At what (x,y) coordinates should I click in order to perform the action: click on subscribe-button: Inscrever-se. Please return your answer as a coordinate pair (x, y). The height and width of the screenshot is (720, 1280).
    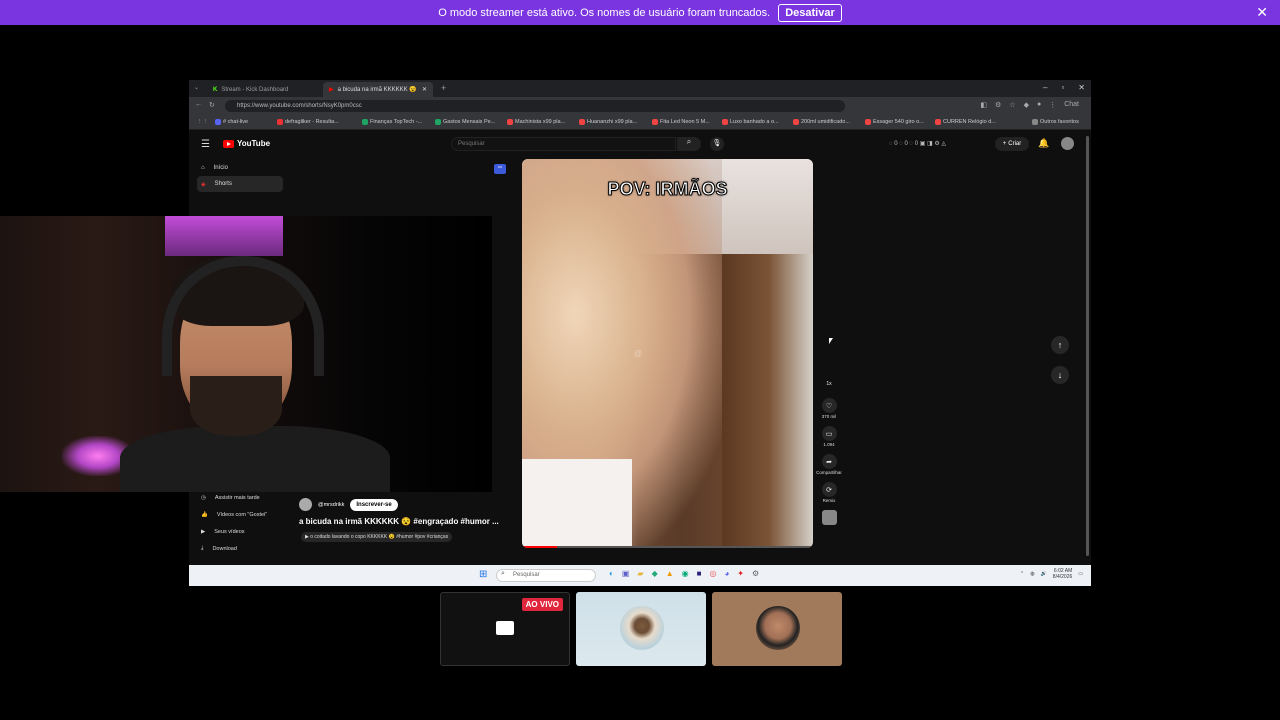
    Looking at the image, I should click on (374, 504).